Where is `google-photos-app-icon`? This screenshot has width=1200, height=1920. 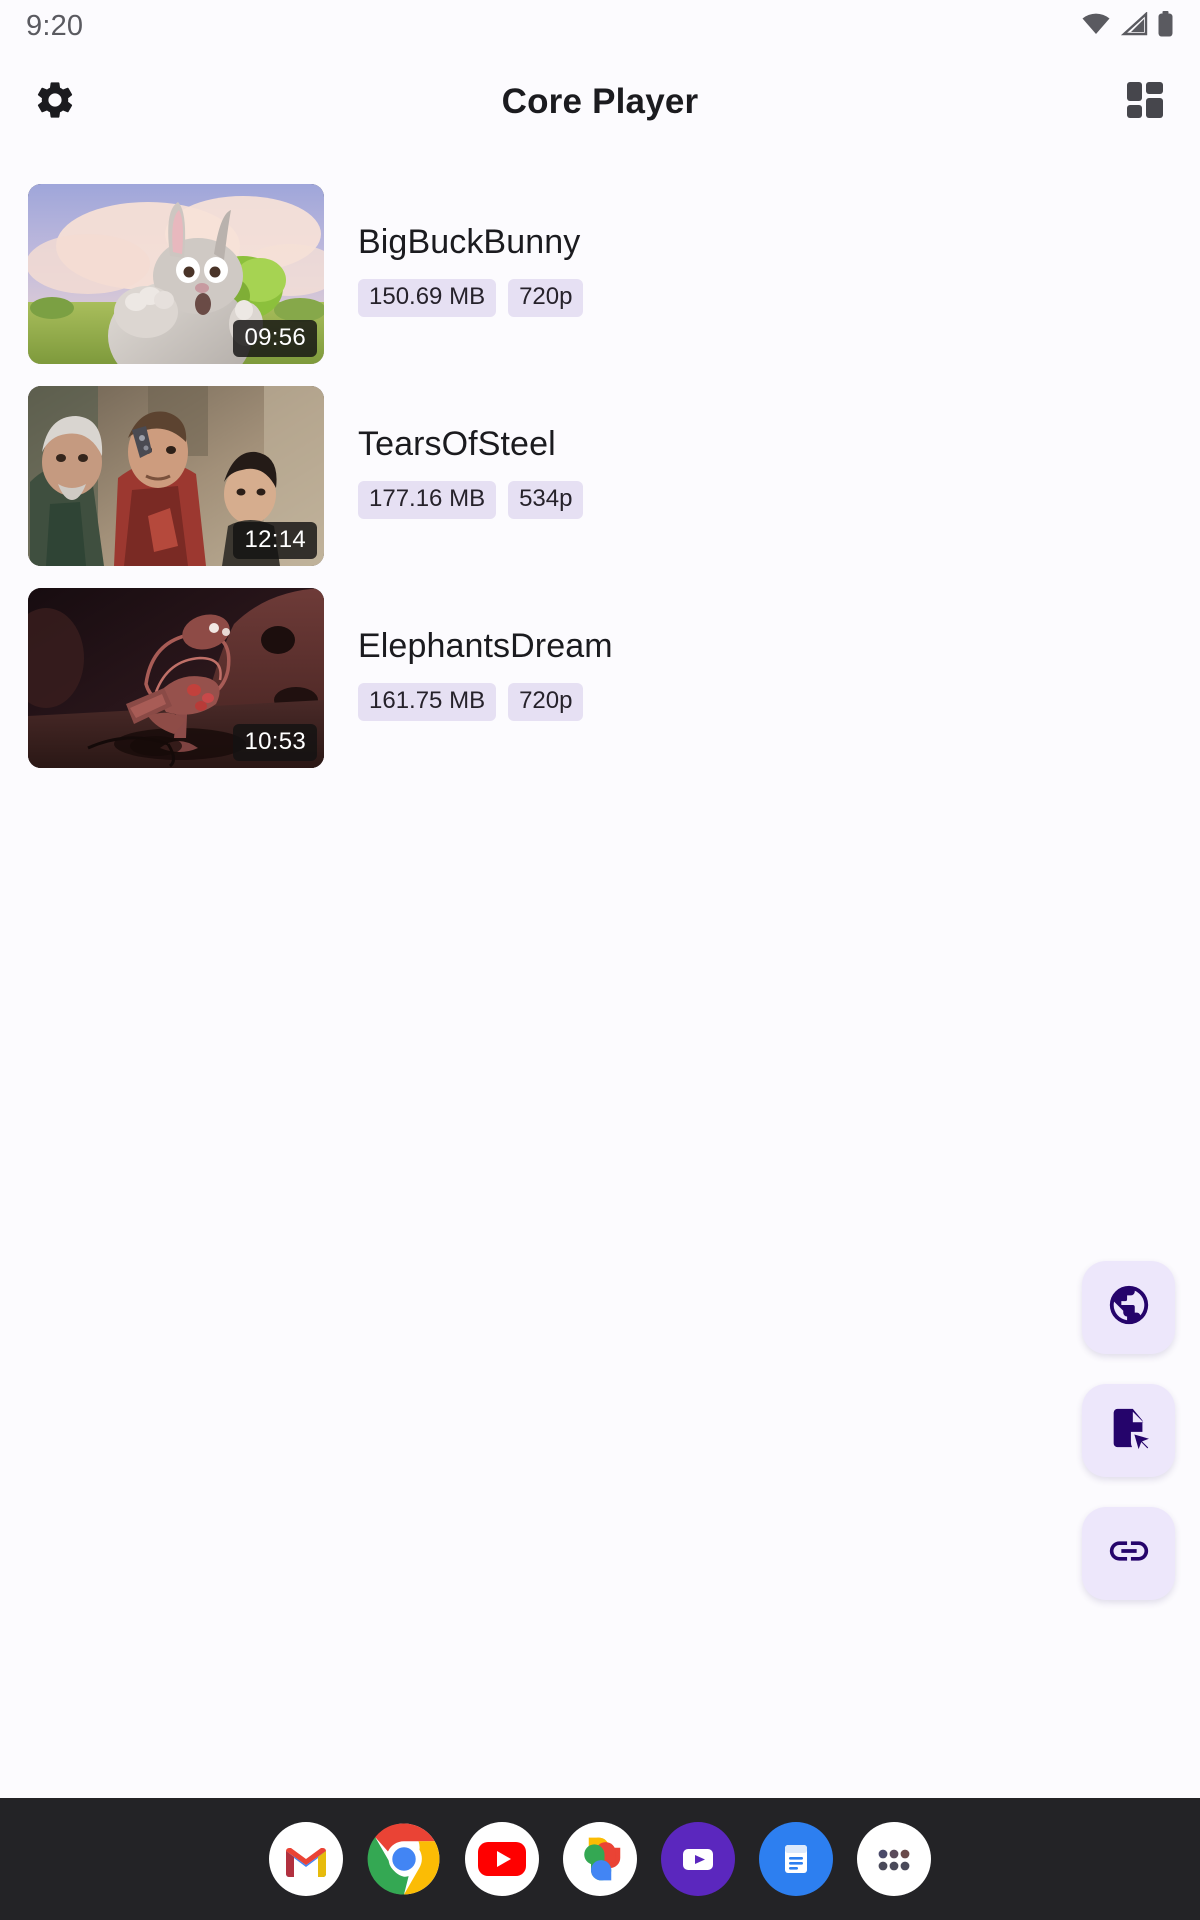 google-photos-app-icon is located at coordinates (600, 1859).